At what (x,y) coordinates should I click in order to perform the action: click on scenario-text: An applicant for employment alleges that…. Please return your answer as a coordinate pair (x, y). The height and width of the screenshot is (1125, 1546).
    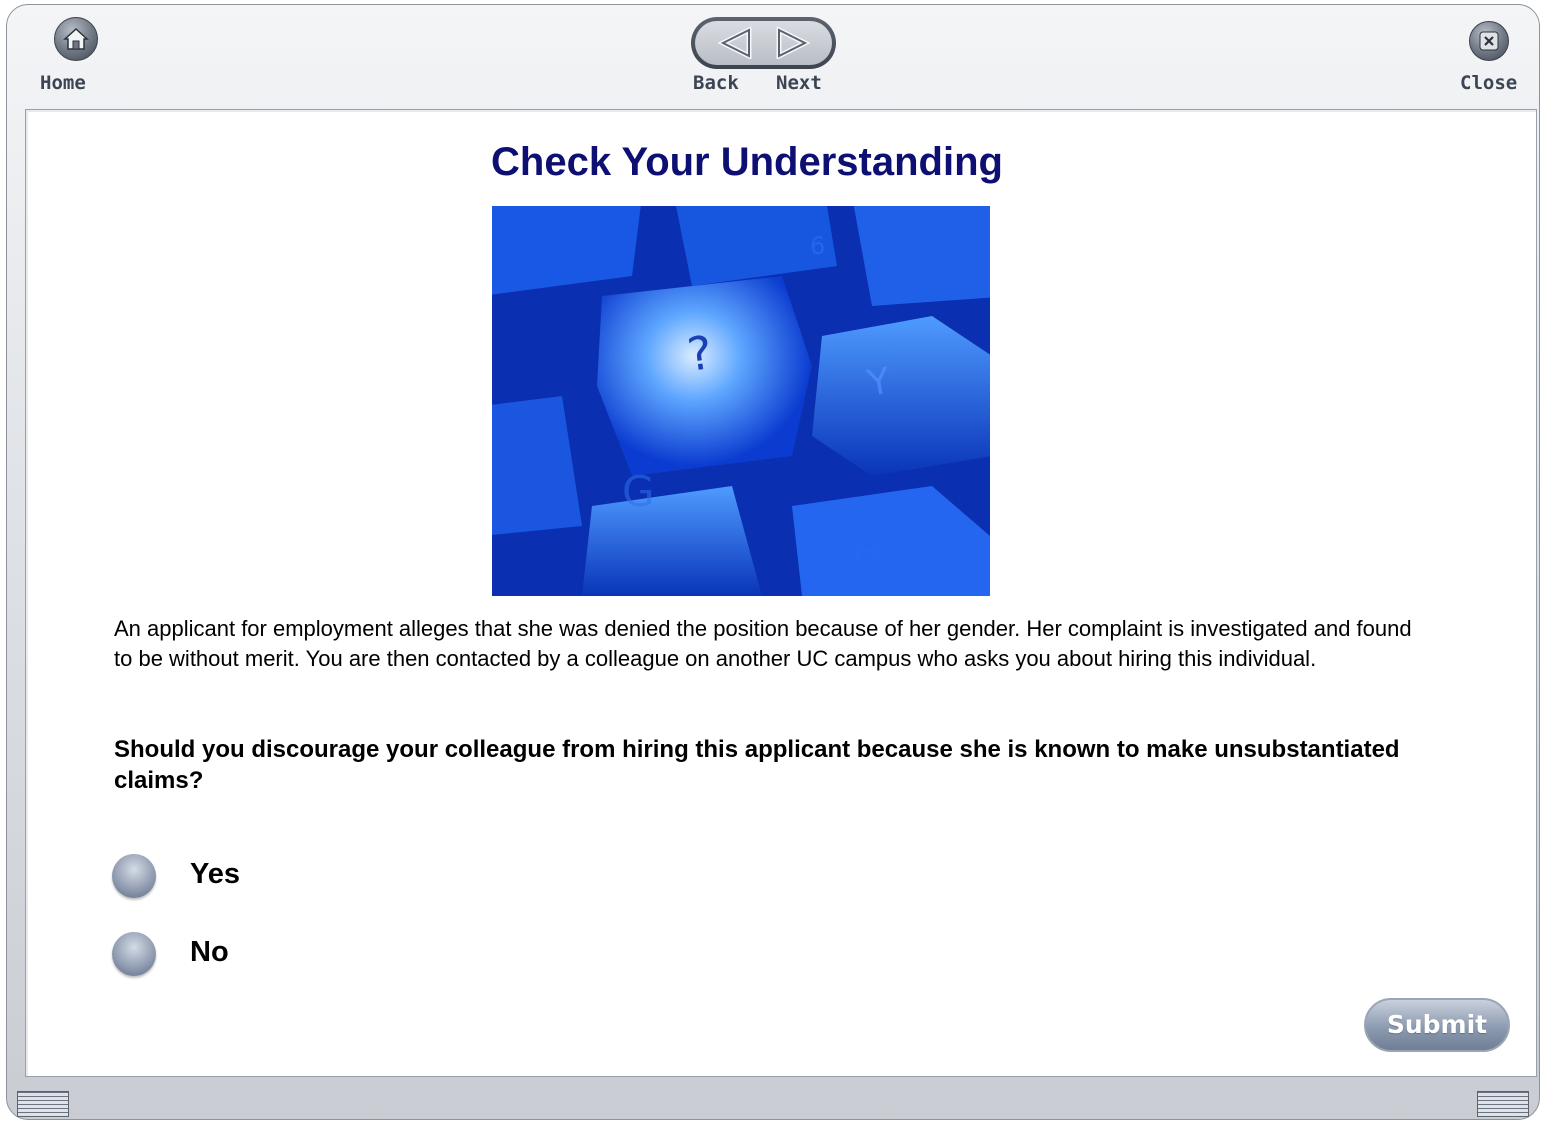
    Looking at the image, I should click on (763, 643).